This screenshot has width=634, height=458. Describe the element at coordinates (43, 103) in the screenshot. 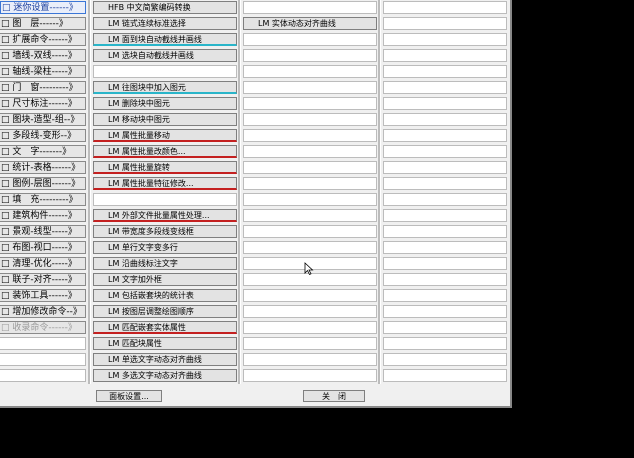

I see `category-button: □ 尺寸标注------》` at that location.